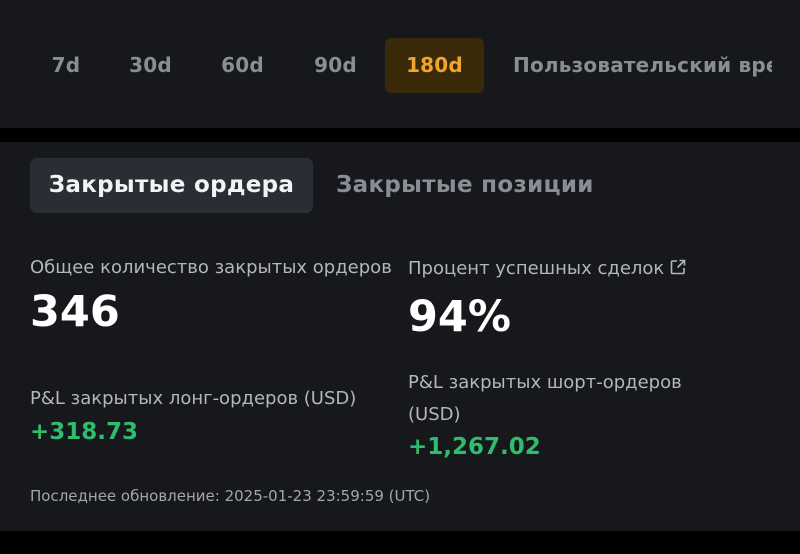  What do you see at coordinates (465, 185) in the screenshot?
I see `tab-closed-positions: Закрытые позиции` at bounding box center [465, 185].